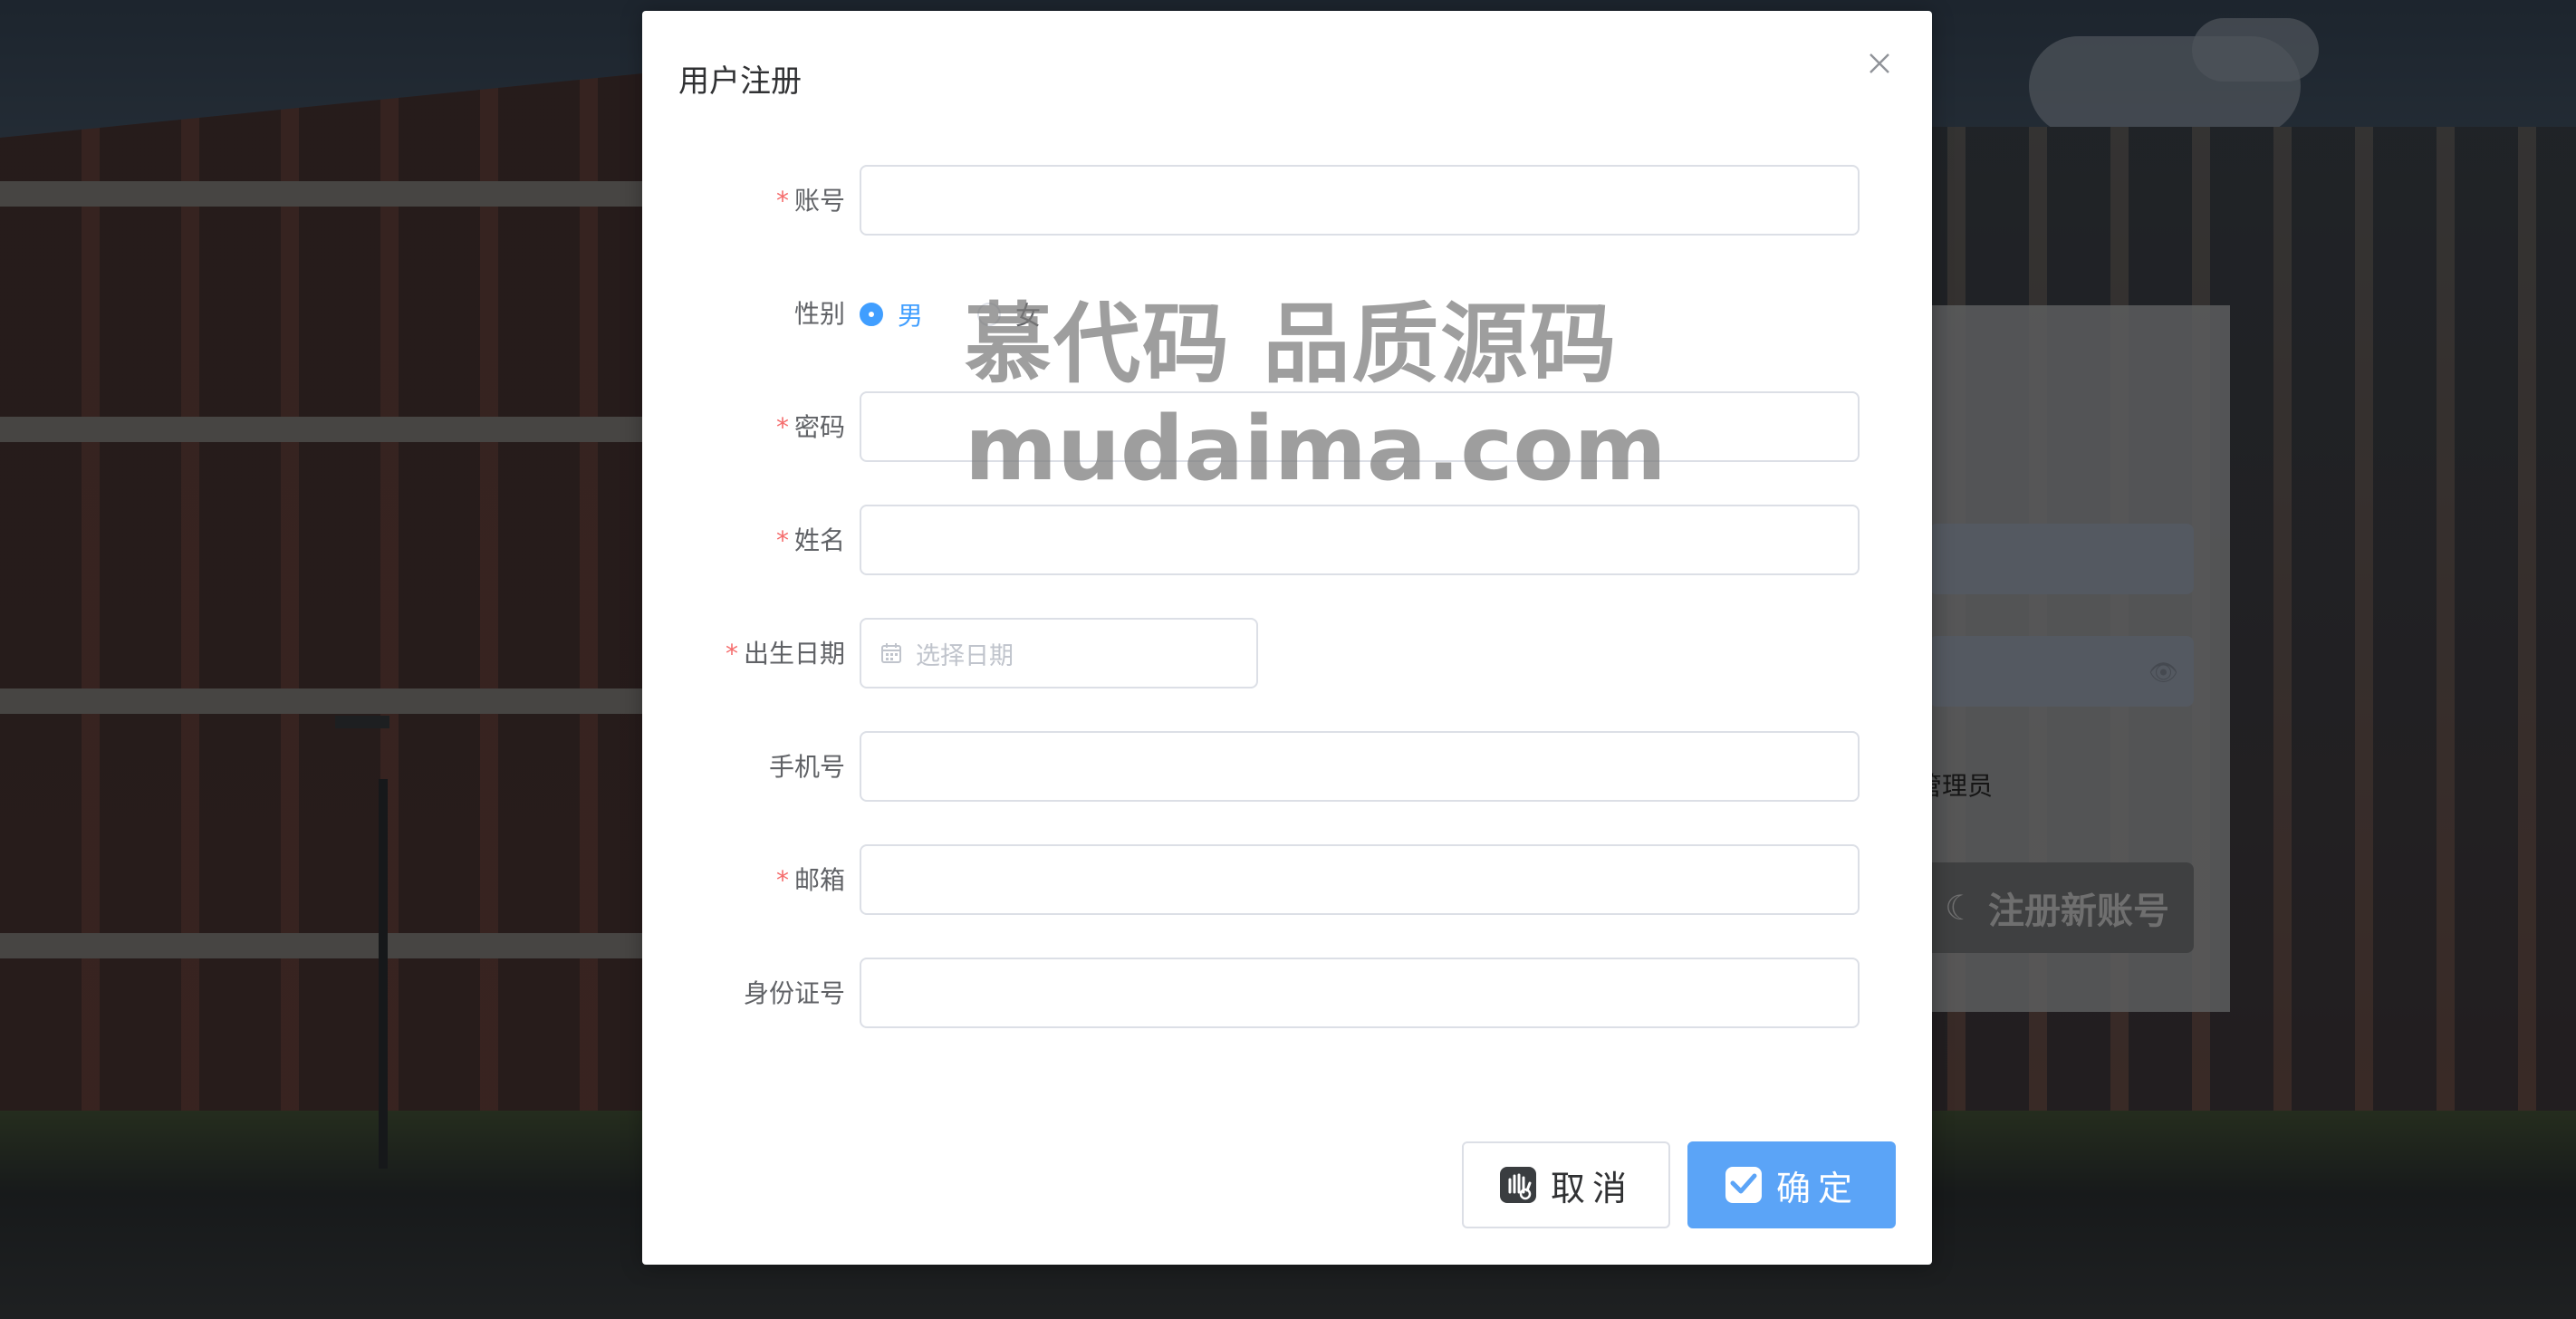 This screenshot has height=1319, width=2576. What do you see at coordinates (1817, 1188) in the screenshot?
I see `confirm-button-label: 确定` at bounding box center [1817, 1188].